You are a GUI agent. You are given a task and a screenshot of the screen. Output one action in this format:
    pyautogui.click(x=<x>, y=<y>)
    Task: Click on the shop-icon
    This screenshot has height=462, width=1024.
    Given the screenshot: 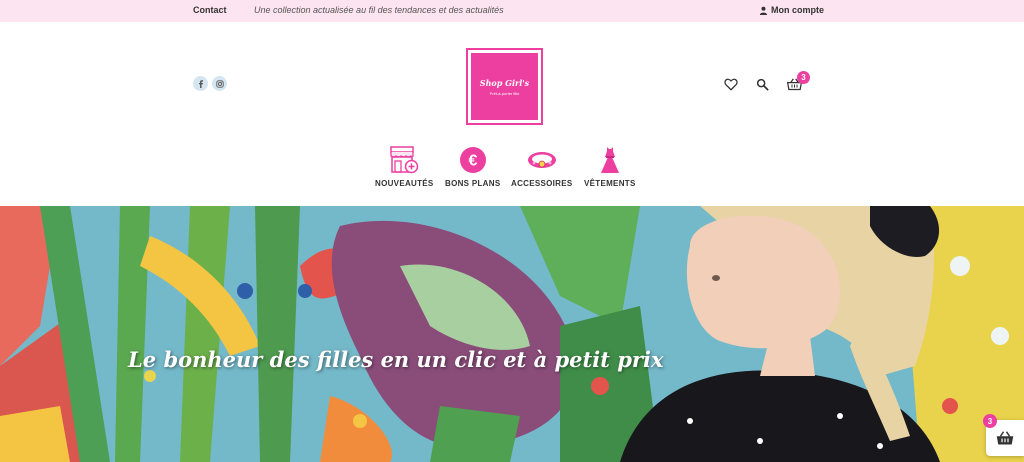 What is the action you would take?
    pyautogui.click(x=404, y=160)
    